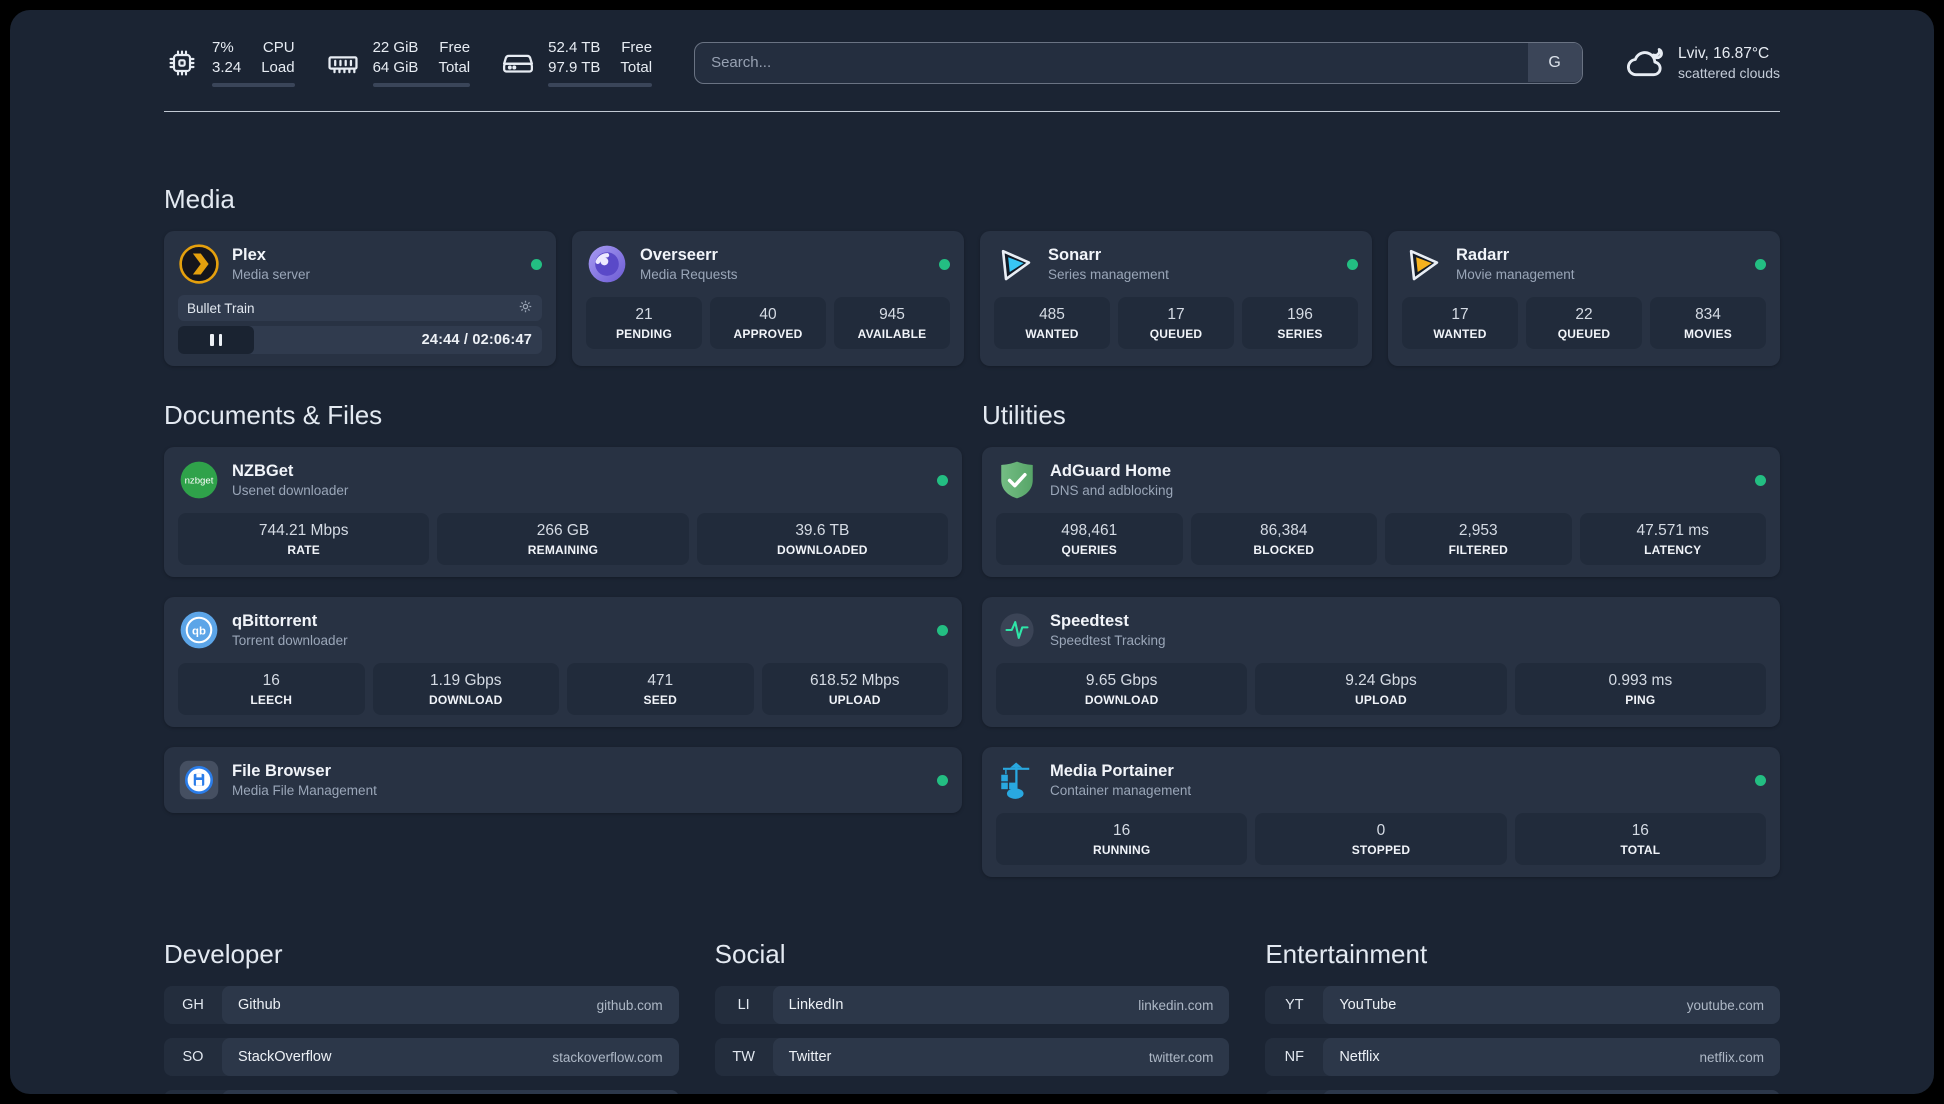 This screenshot has width=1944, height=1104. Describe the element at coordinates (1346, 954) in the screenshot. I see `section-title-entertainment: Entertainment` at that location.